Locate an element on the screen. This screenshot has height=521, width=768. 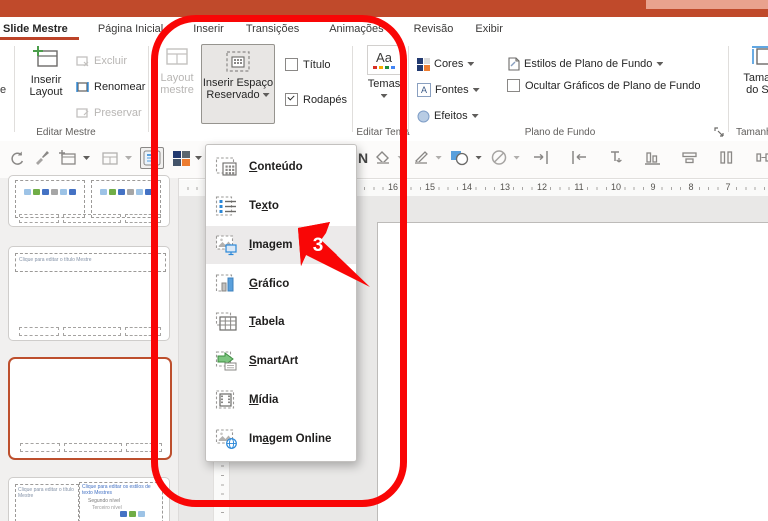
online-image-placeholder-icon is located at coordinates (227, 439).